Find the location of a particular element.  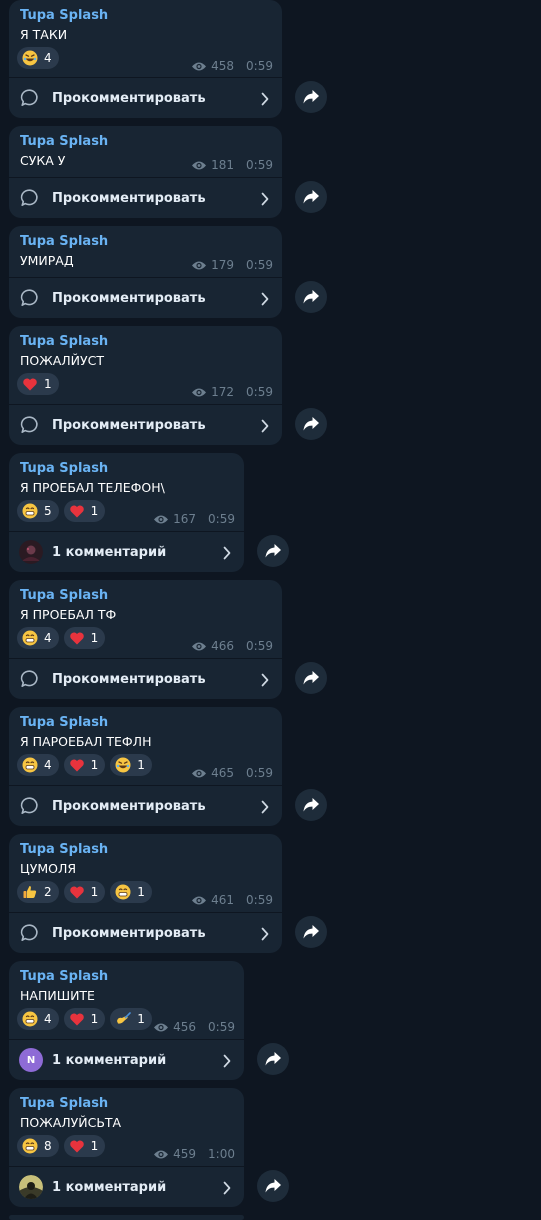

view-count: 167 is located at coordinates (185, 519).